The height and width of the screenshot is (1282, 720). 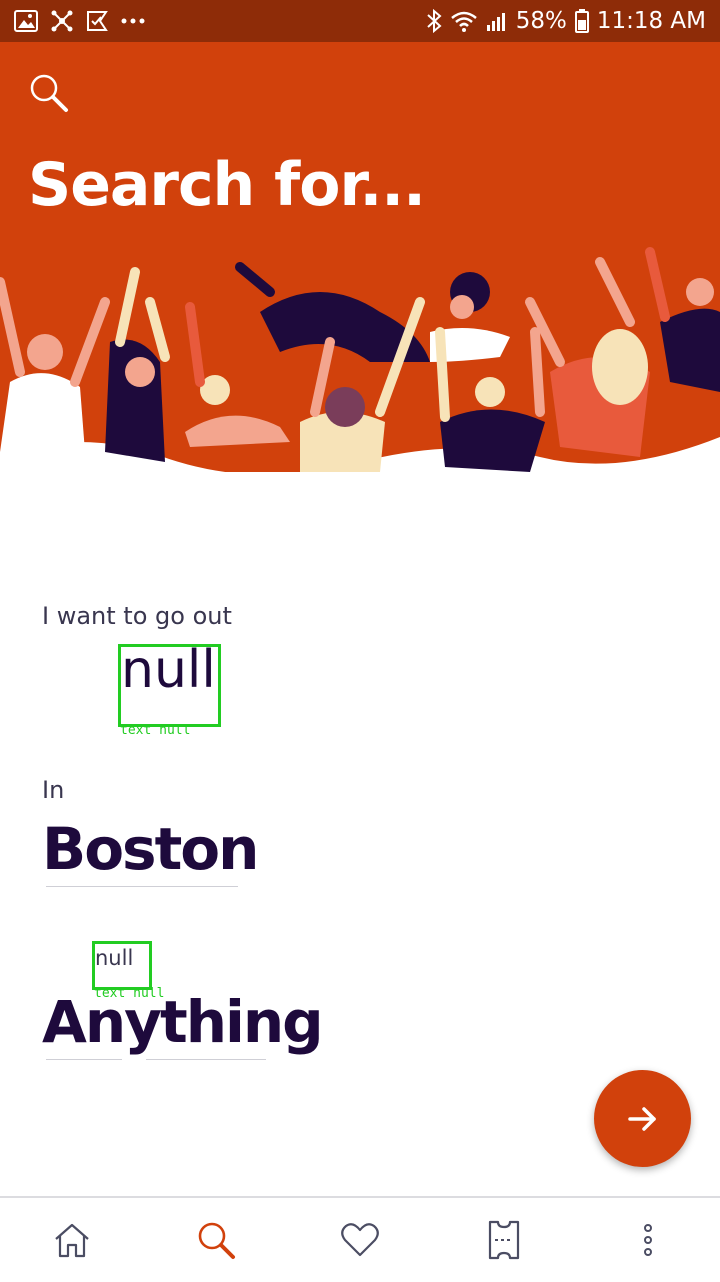 I want to click on status-bar: 58% 11:18 AM, so click(x=360, y=21).